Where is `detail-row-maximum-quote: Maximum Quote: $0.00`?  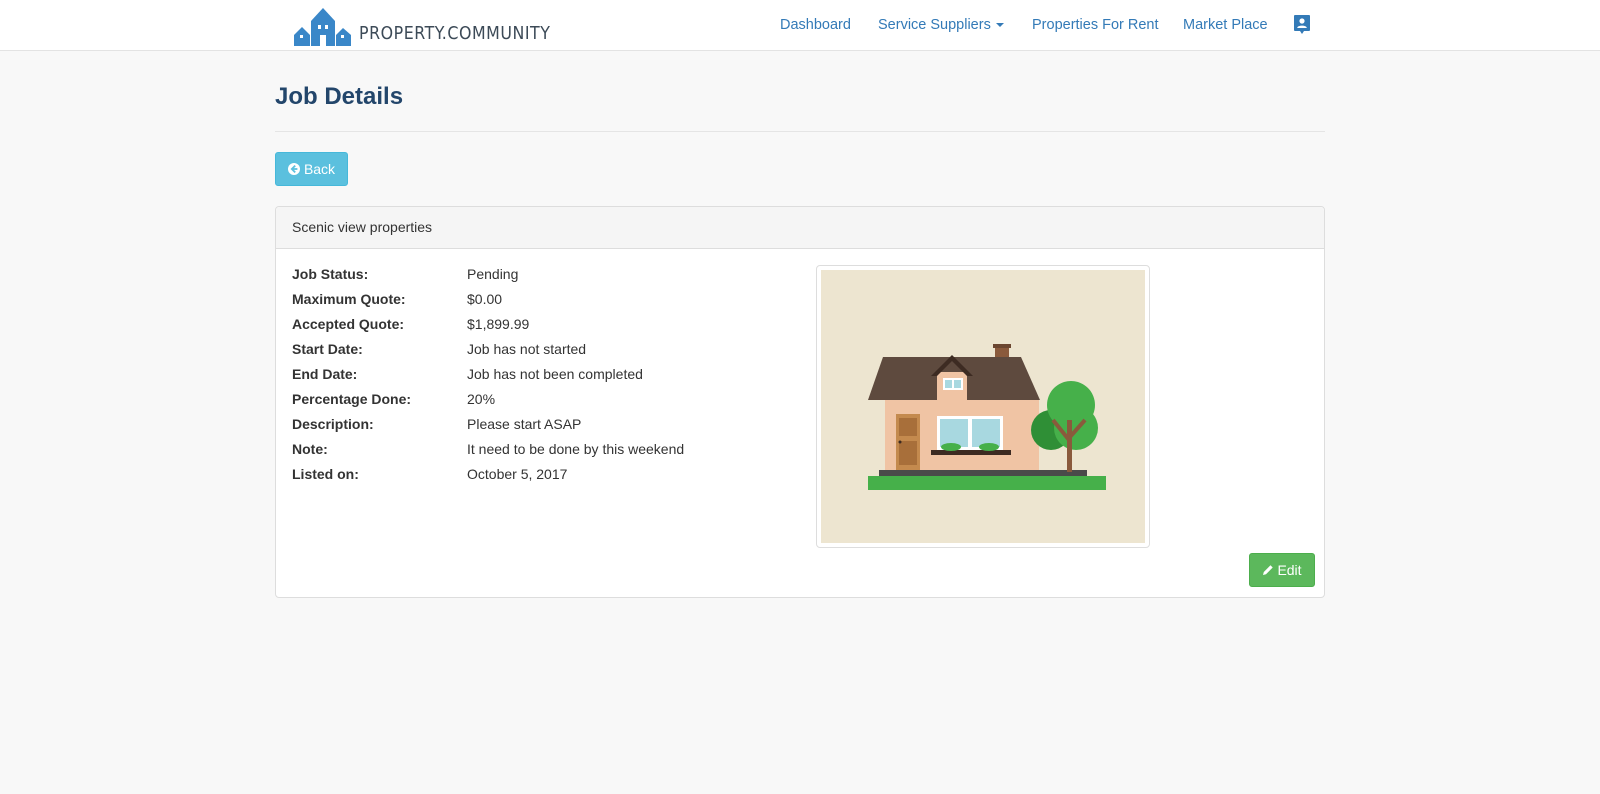
detail-row-maximum-quote: Maximum Quote: $0.00 is located at coordinates (488, 304).